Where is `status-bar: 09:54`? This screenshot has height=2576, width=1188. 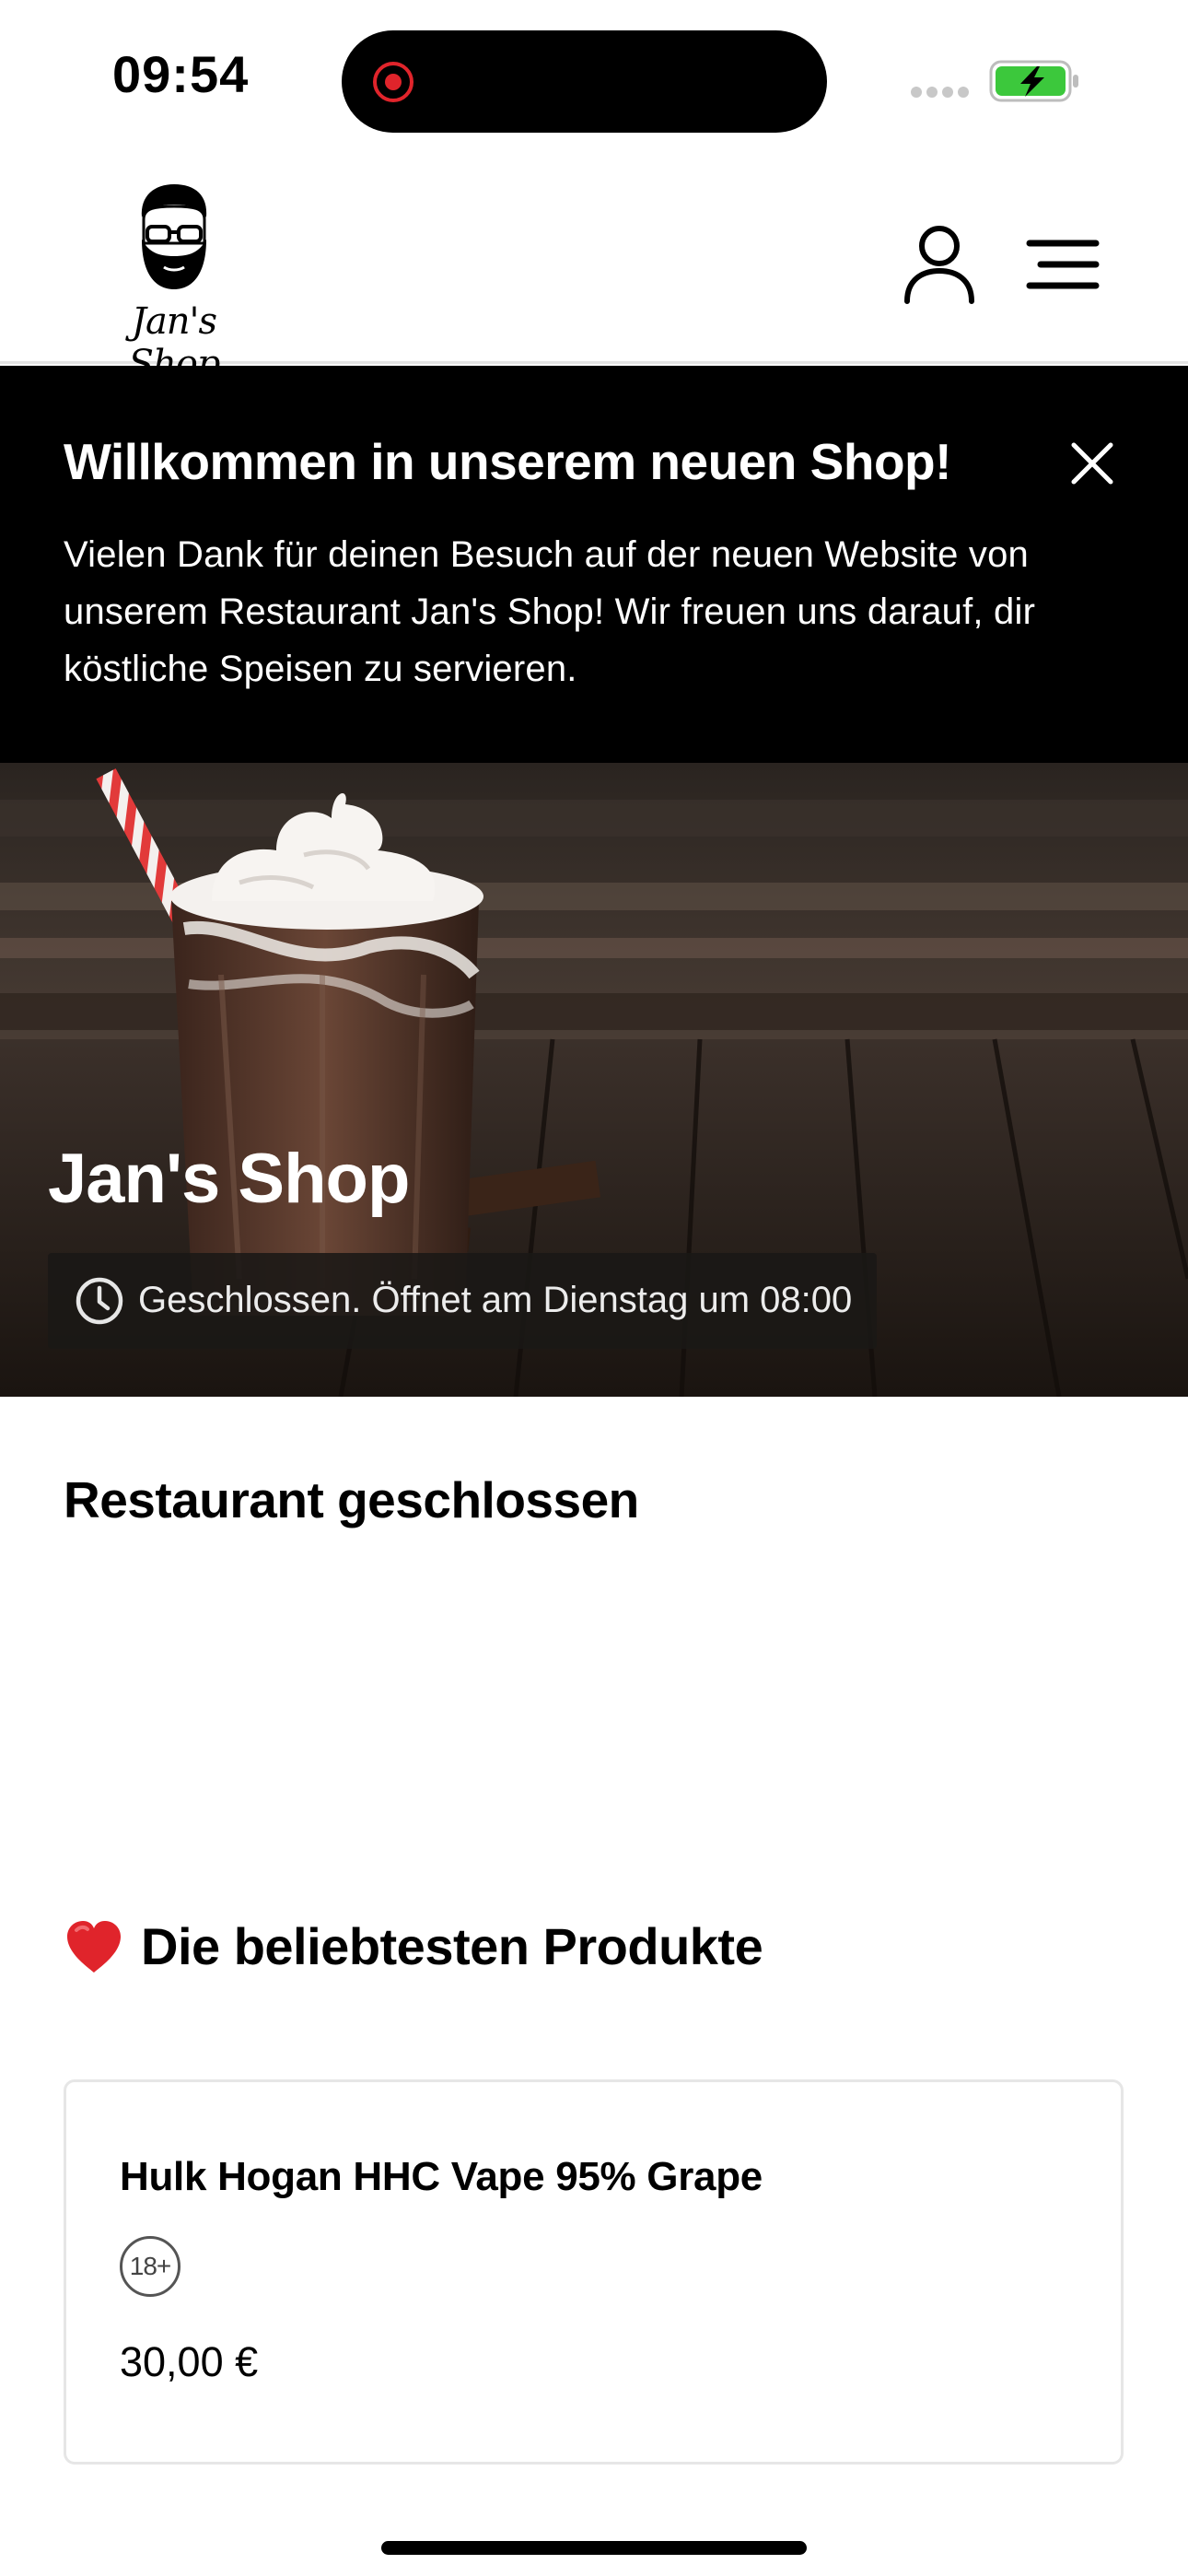
status-bar: 09:54 is located at coordinates (594, 78).